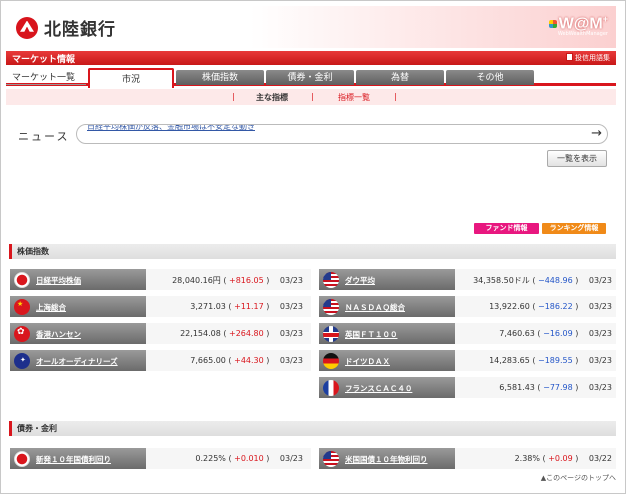  What do you see at coordinates (582, 34) in the screenshot?
I see `wm-logo-sub: WebWealthManager` at bounding box center [582, 34].